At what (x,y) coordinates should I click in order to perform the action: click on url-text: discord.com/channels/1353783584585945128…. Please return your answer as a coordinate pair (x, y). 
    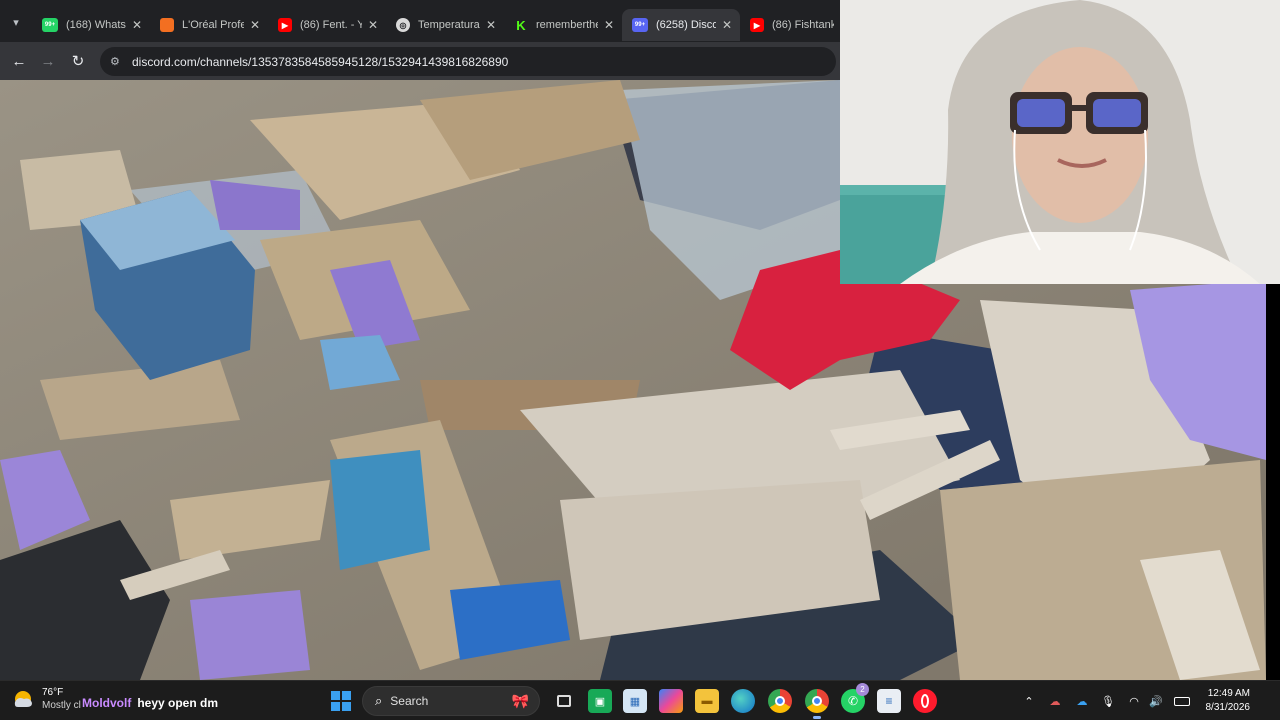
    Looking at the image, I should click on (320, 62).